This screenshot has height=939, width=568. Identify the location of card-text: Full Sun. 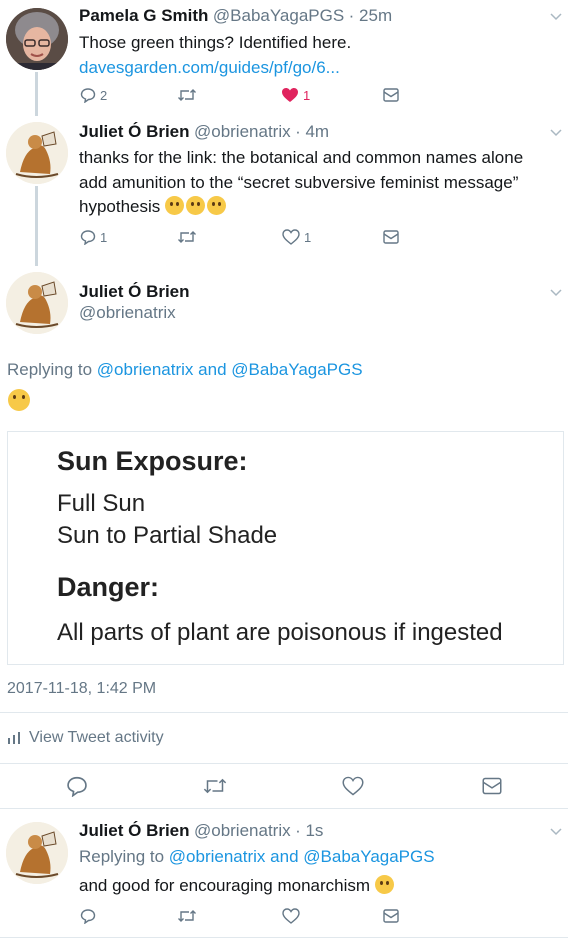
(101, 503).